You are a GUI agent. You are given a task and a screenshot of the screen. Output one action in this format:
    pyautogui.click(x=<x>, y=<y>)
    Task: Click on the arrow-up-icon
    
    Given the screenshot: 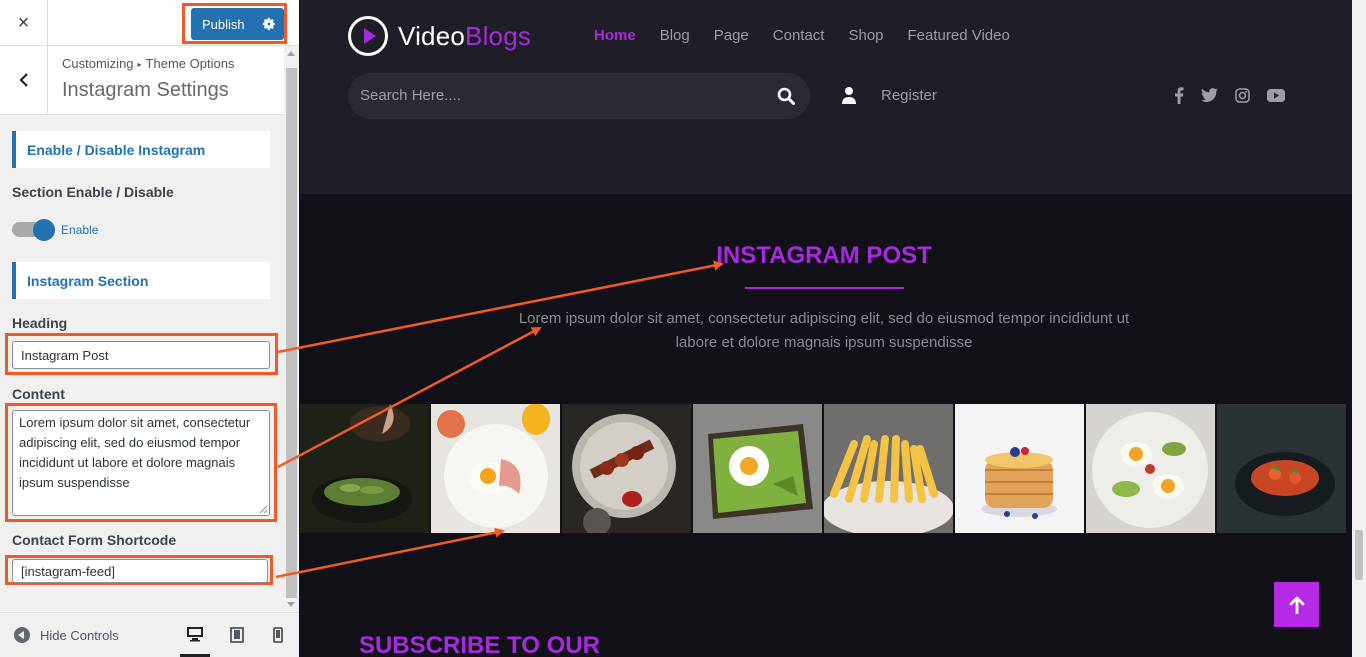 What is the action you would take?
    pyautogui.click(x=1296, y=605)
    